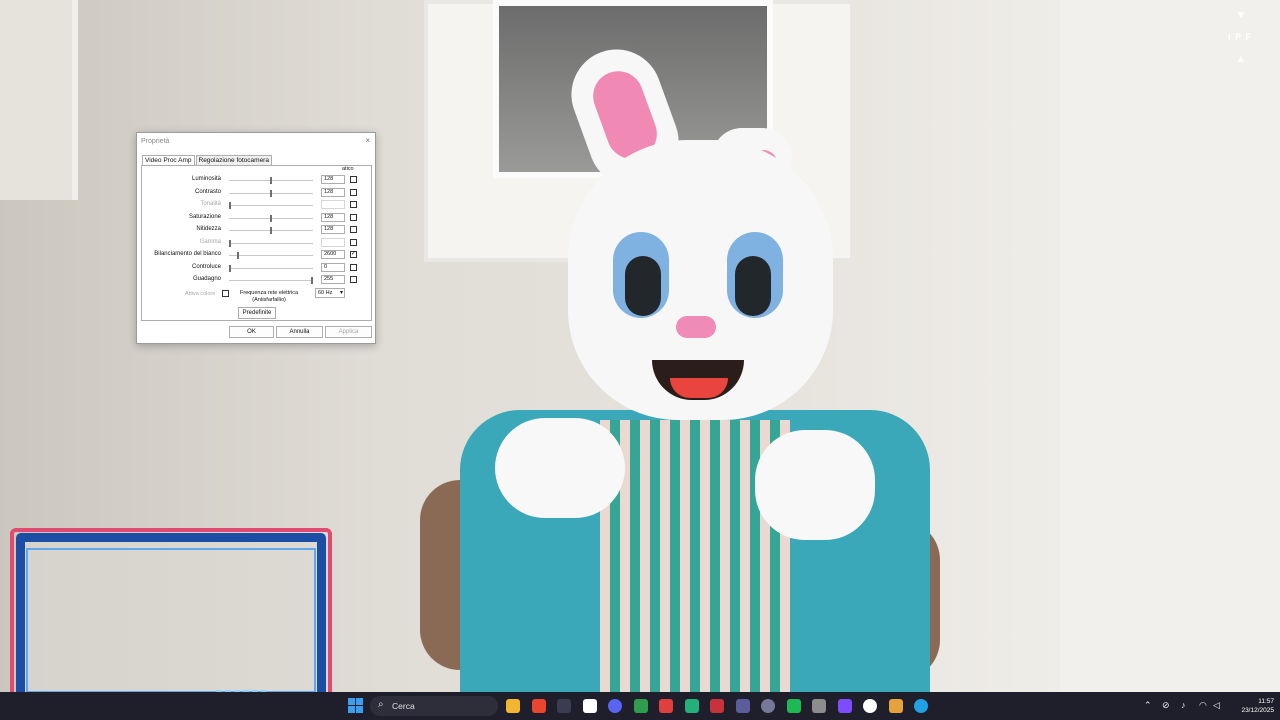 The height and width of the screenshot is (720, 1280). I want to click on volume-icon: ◁, so click(1216, 705).